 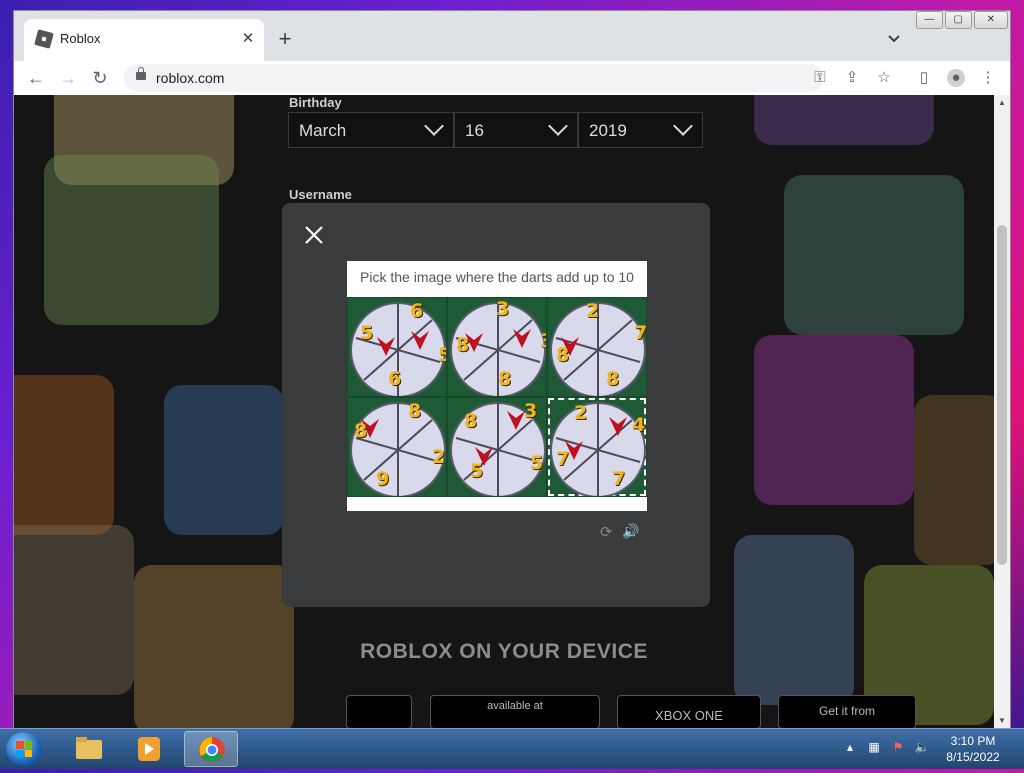 I want to click on windows-logo-icon, so click(x=24, y=749).